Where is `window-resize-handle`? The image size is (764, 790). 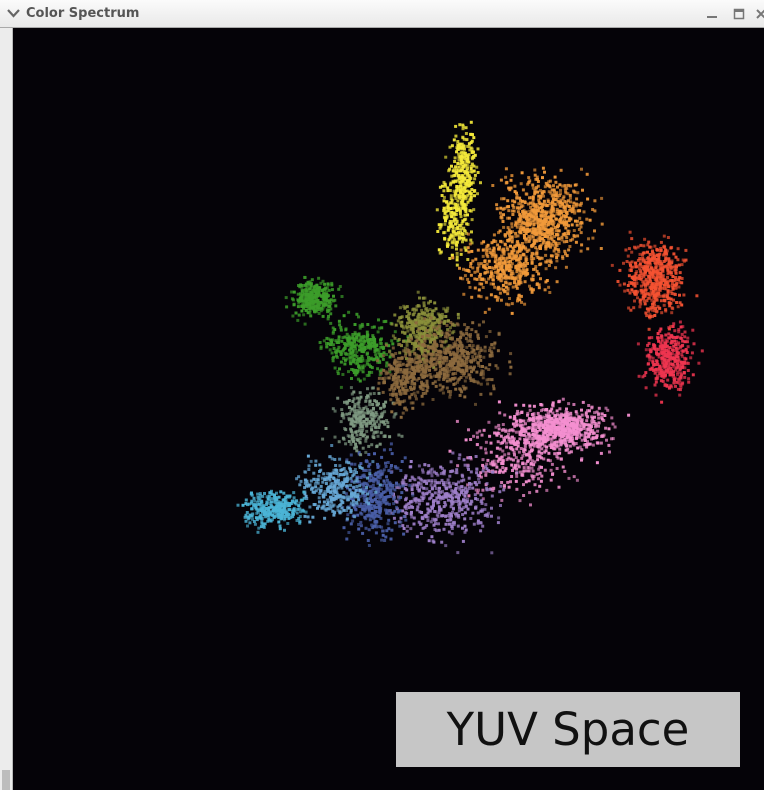 window-resize-handle is located at coordinates (6, 780).